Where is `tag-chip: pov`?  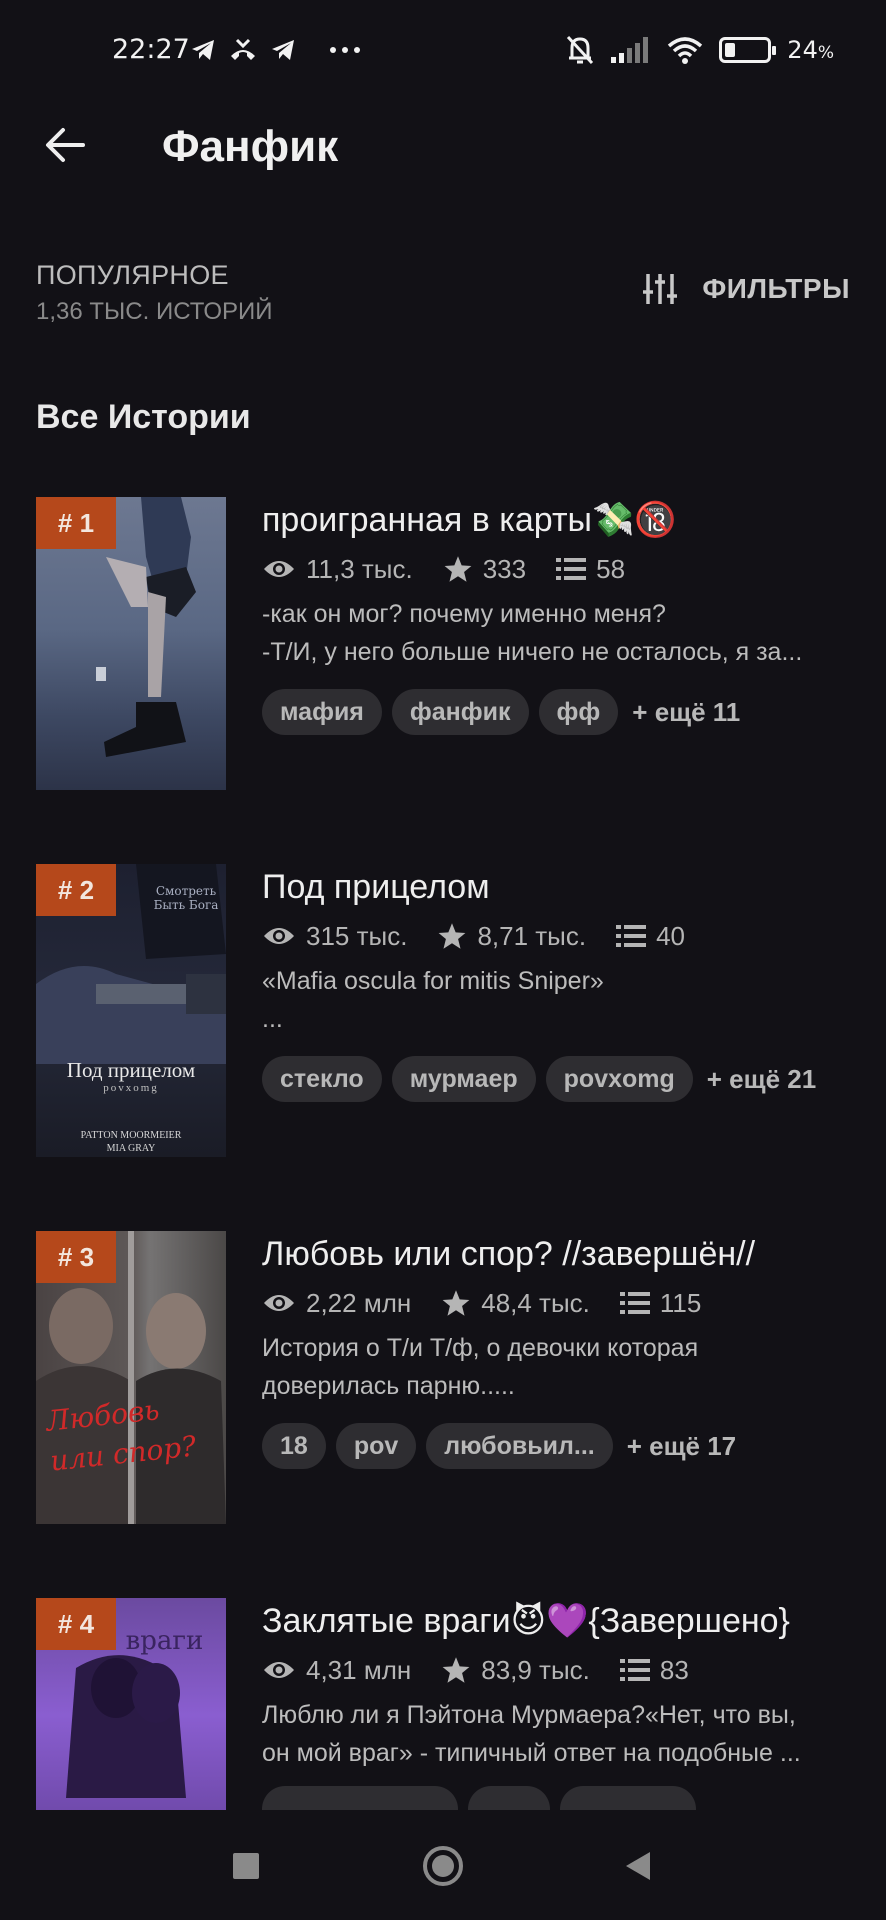
tag-chip: pov is located at coordinates (376, 1446).